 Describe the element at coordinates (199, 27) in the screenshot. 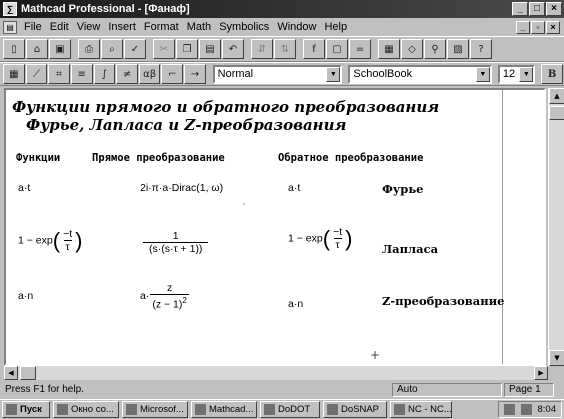

I see `menu-math: Math` at that location.